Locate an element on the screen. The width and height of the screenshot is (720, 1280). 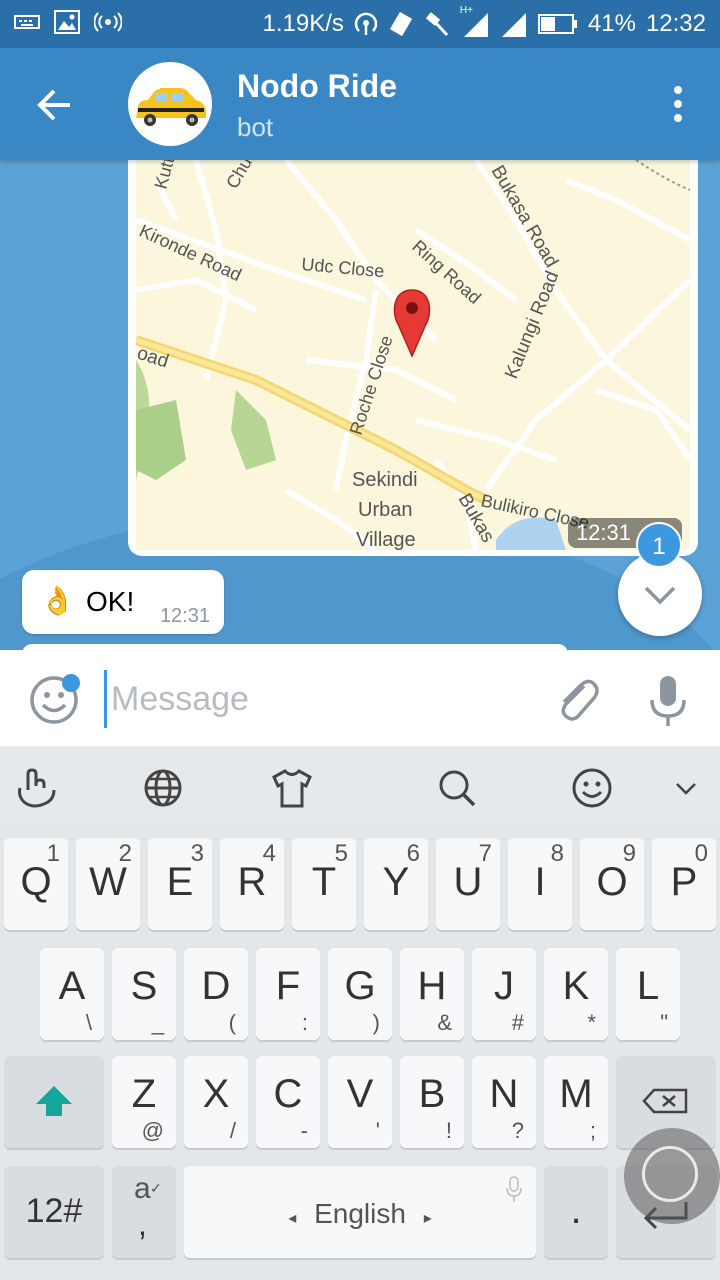
shift-arrow-icon is located at coordinates (54, 1101).